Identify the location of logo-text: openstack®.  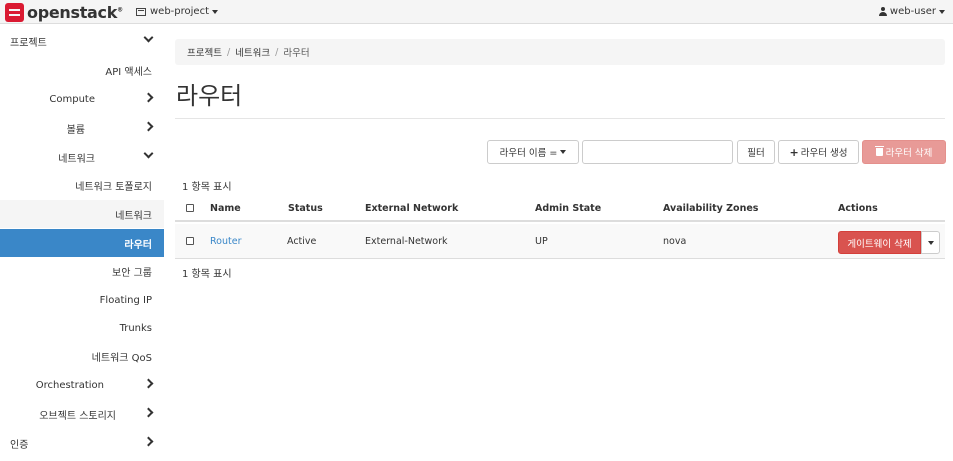
(75, 12).